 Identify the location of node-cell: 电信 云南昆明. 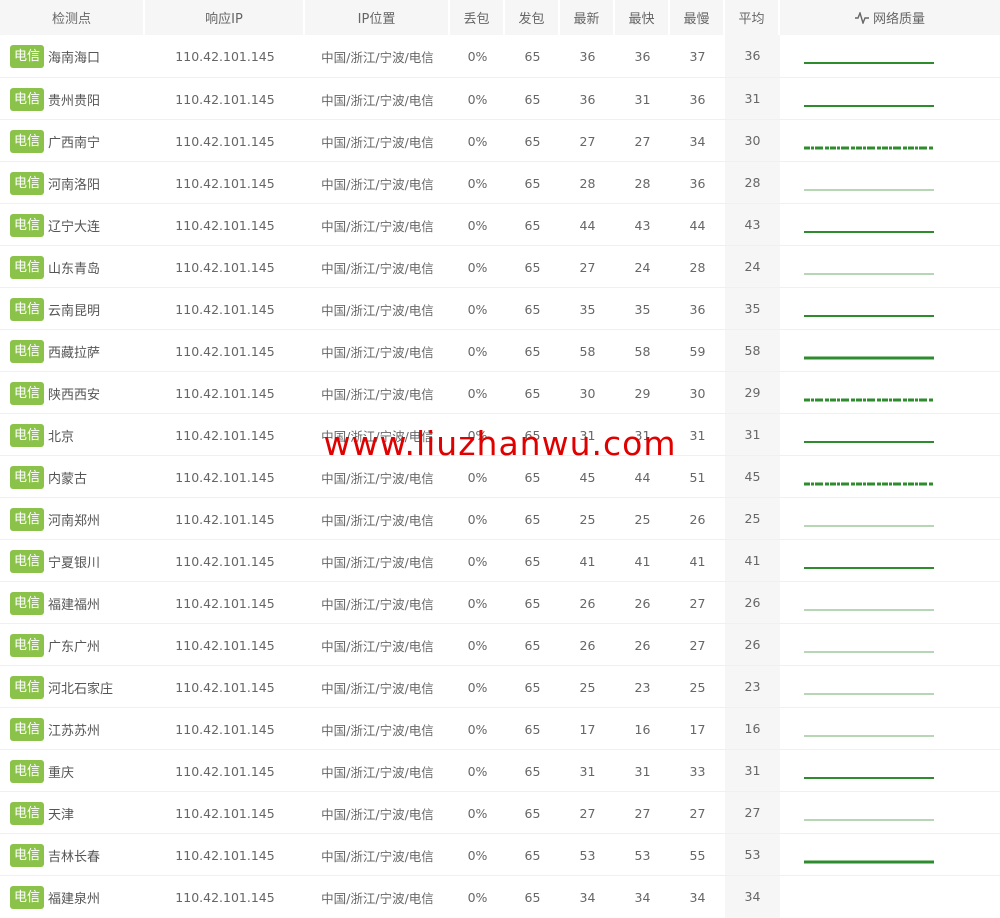
(72, 309).